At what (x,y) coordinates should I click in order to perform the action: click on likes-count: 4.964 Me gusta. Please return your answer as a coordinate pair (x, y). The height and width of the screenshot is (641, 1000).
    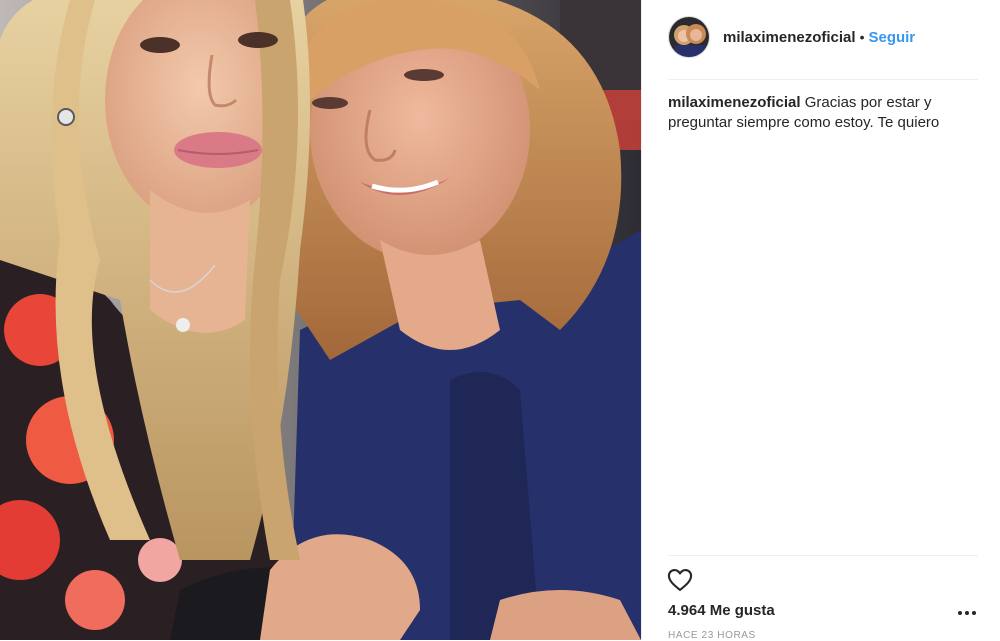
    Looking at the image, I should click on (721, 610).